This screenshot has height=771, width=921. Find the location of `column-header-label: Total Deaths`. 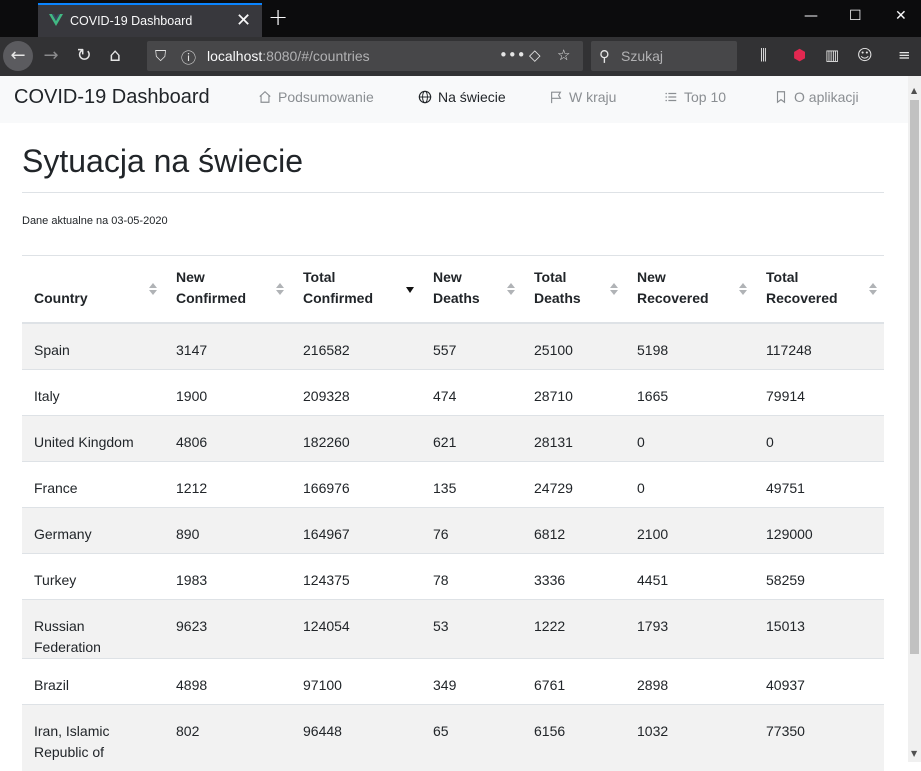

column-header-label: Total Deaths is located at coordinates (557, 287).